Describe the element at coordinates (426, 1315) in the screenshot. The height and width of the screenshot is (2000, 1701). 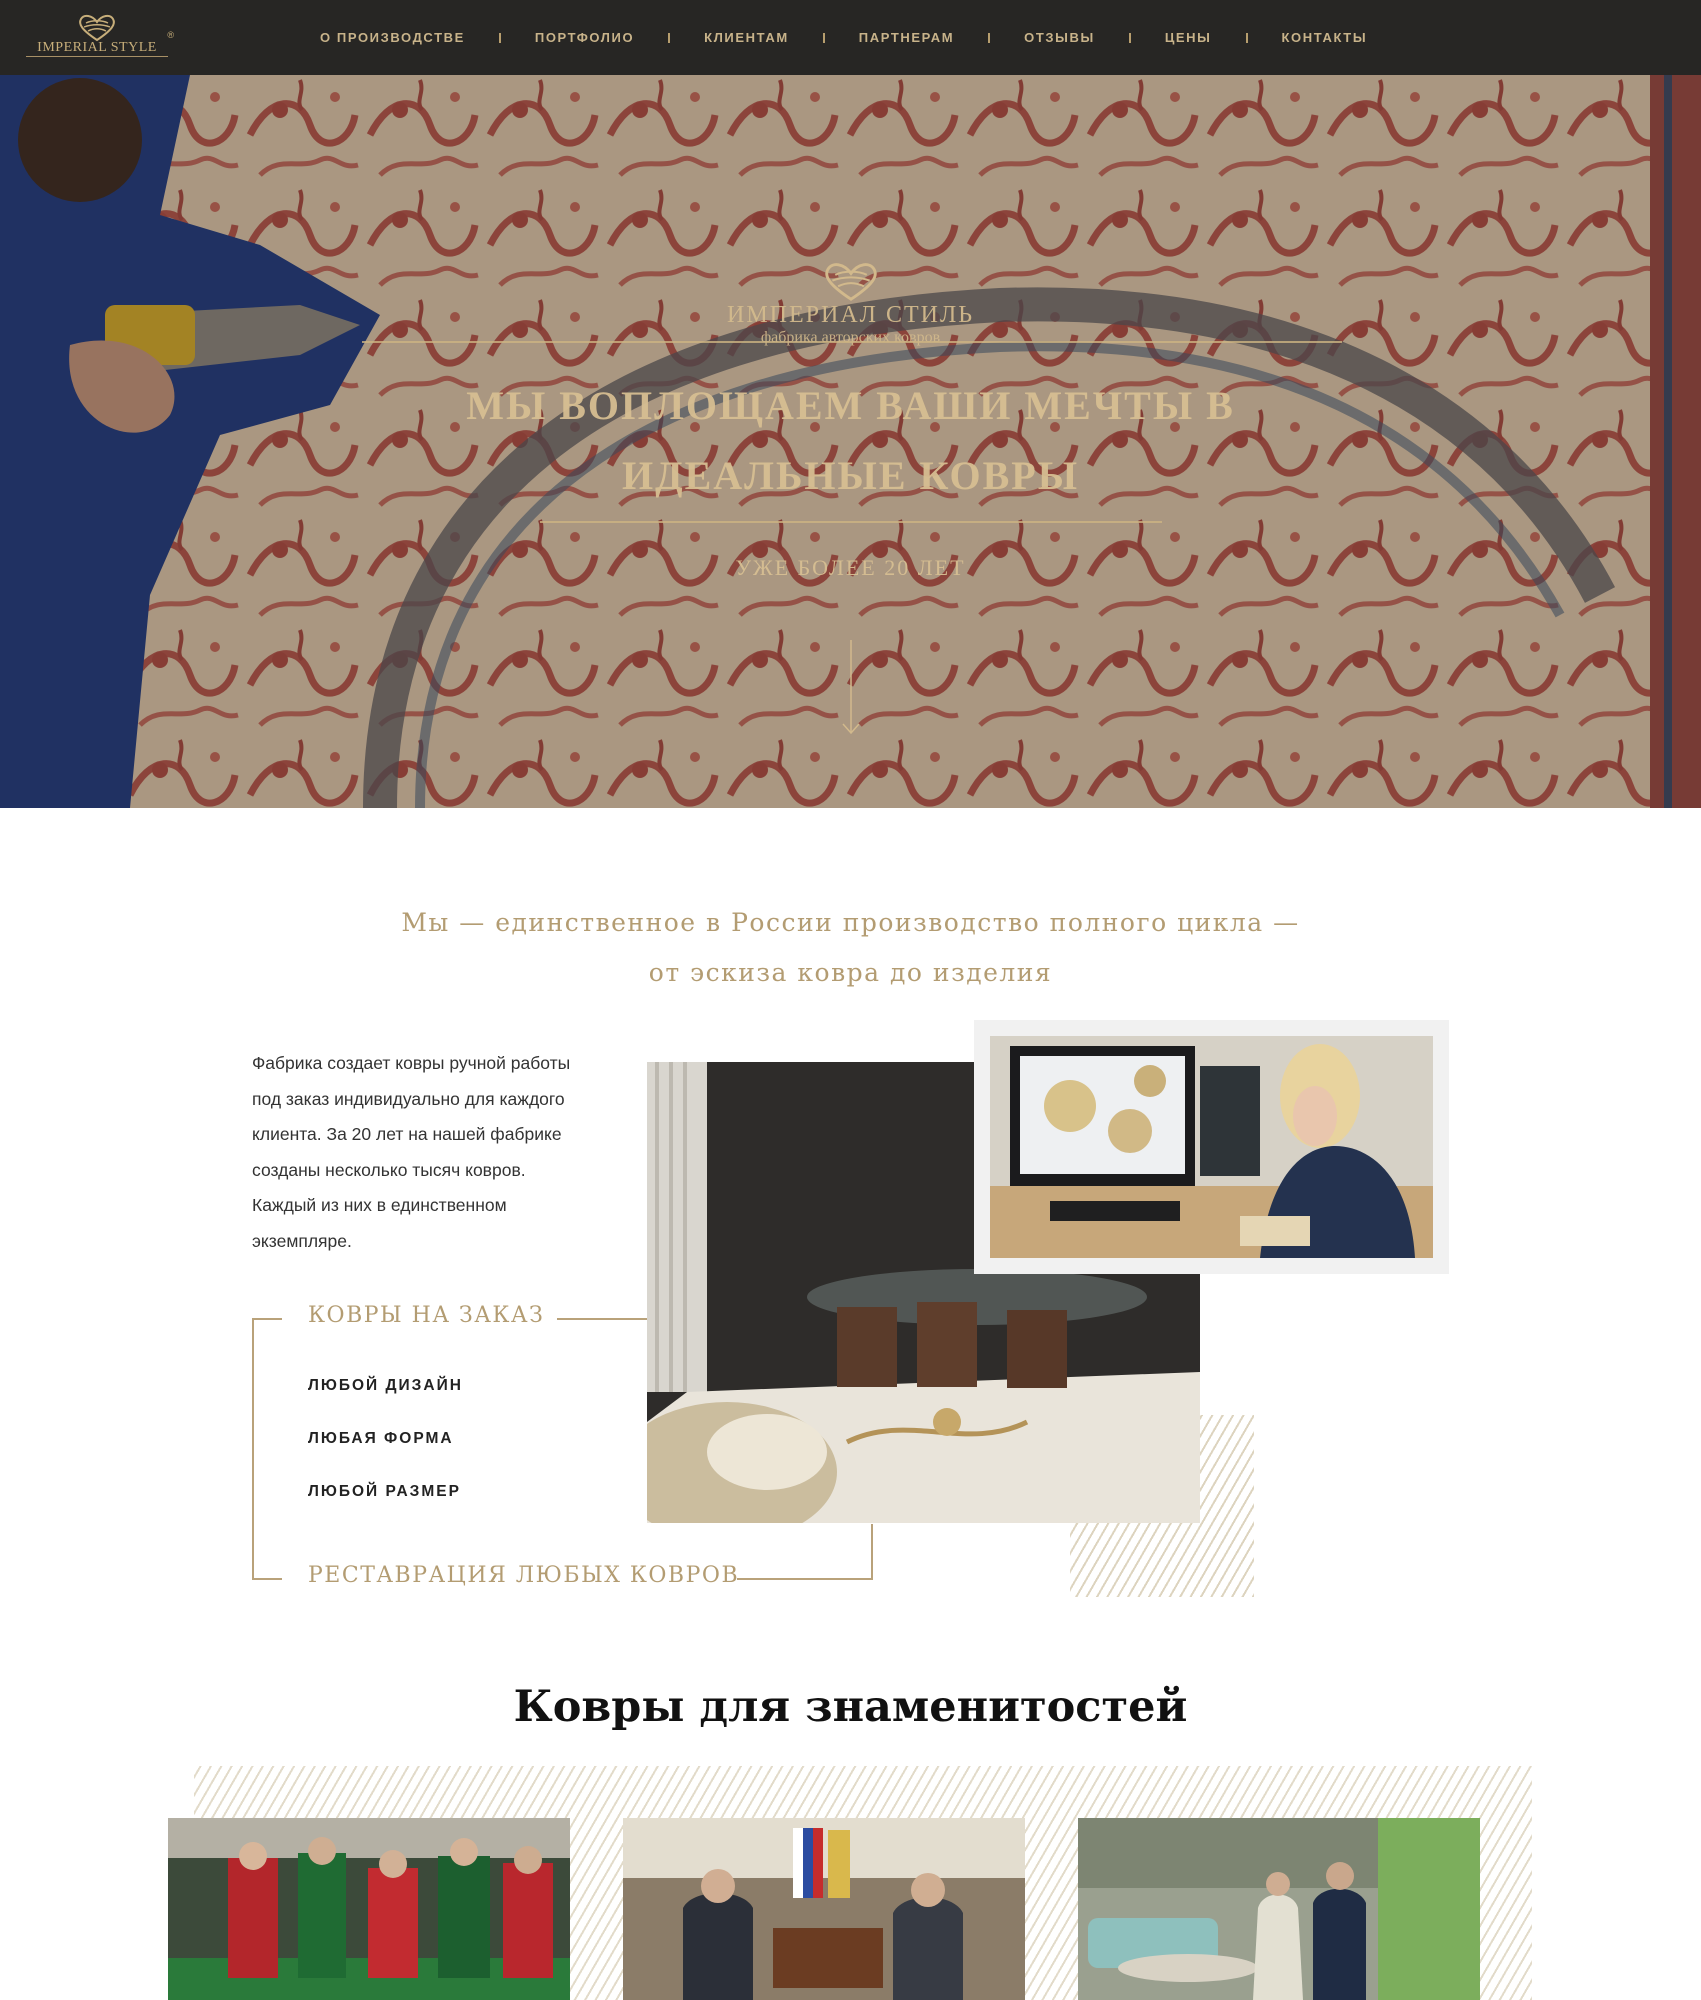
I see `custom-carpets-heading: КОВРЫ НА ЗАКАЗ` at that location.